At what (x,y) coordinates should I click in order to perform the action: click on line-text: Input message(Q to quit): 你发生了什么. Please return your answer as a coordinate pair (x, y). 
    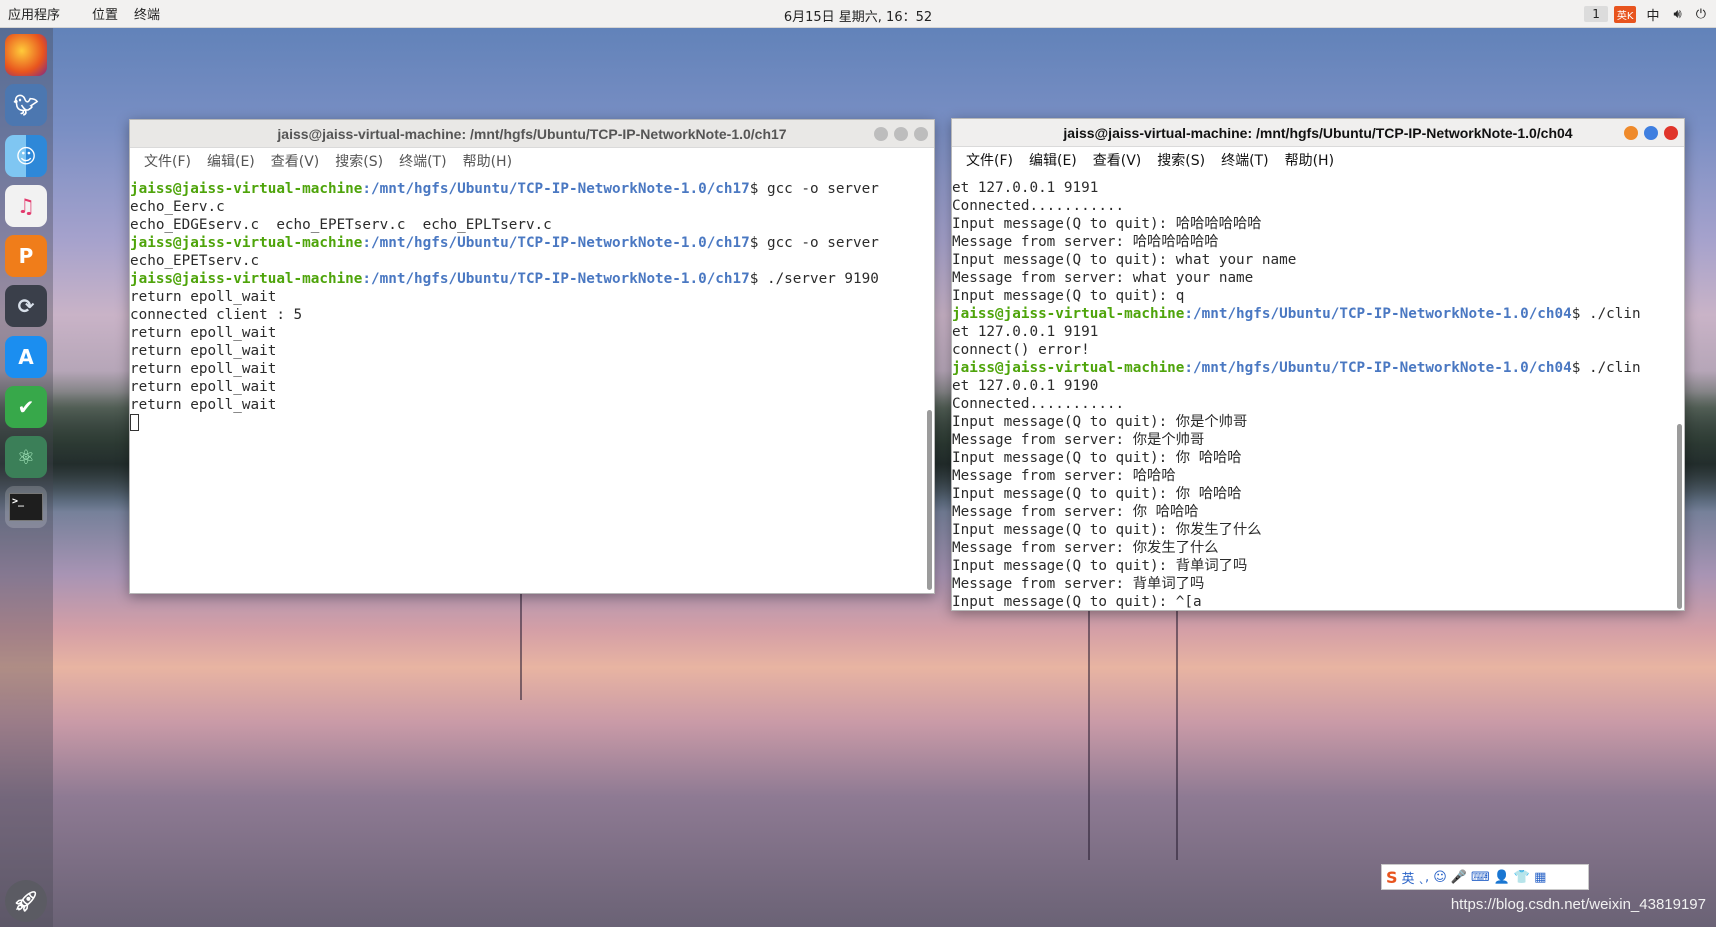
    Looking at the image, I should click on (1107, 530).